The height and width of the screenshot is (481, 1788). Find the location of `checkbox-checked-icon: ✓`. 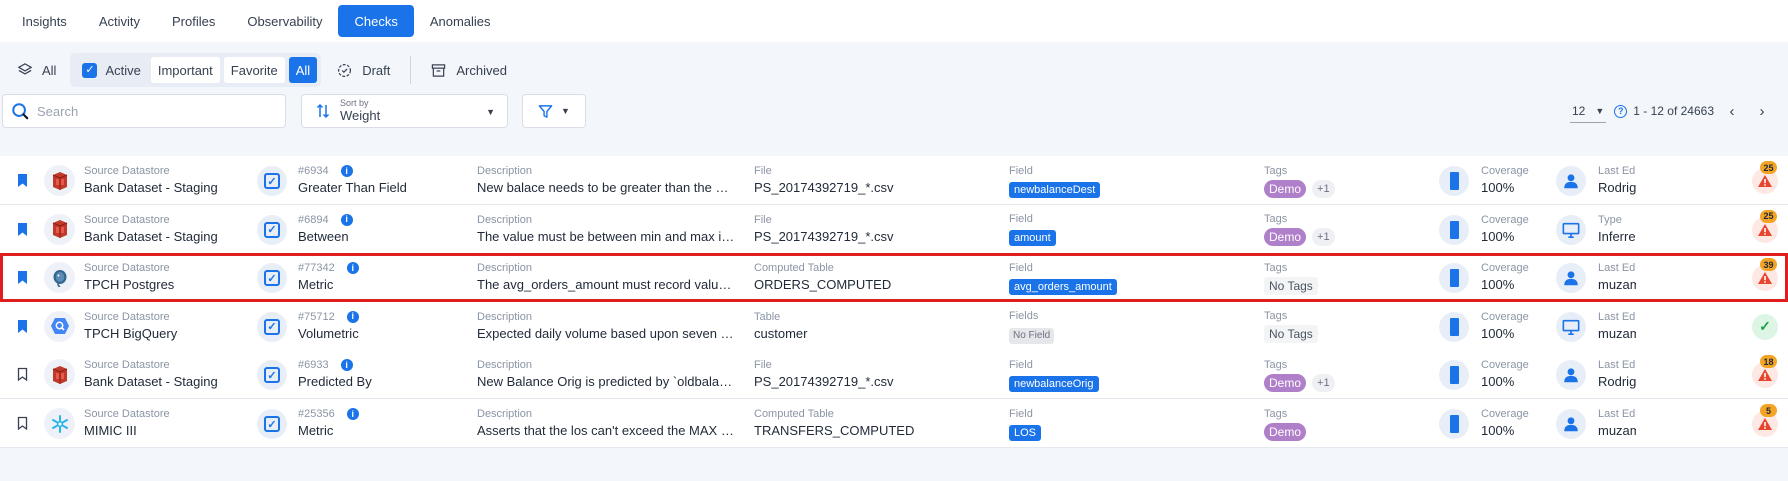

checkbox-checked-icon: ✓ is located at coordinates (90, 70).